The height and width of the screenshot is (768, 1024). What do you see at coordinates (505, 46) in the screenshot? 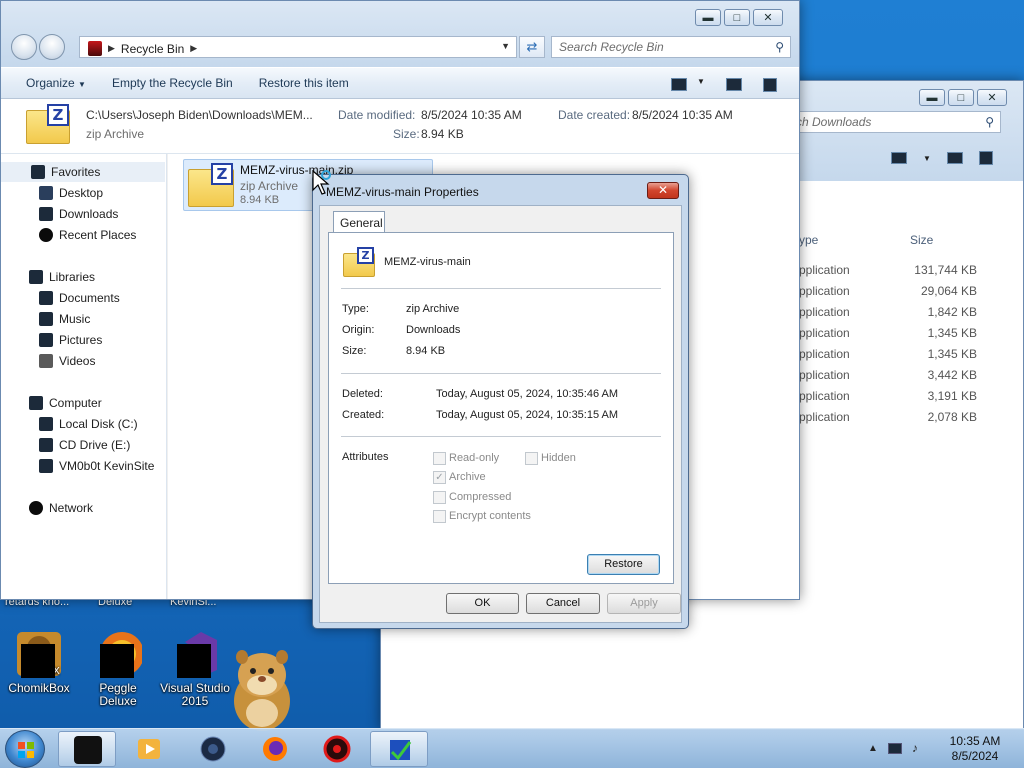
I see `address-dropdown-icon: ▼` at bounding box center [505, 46].